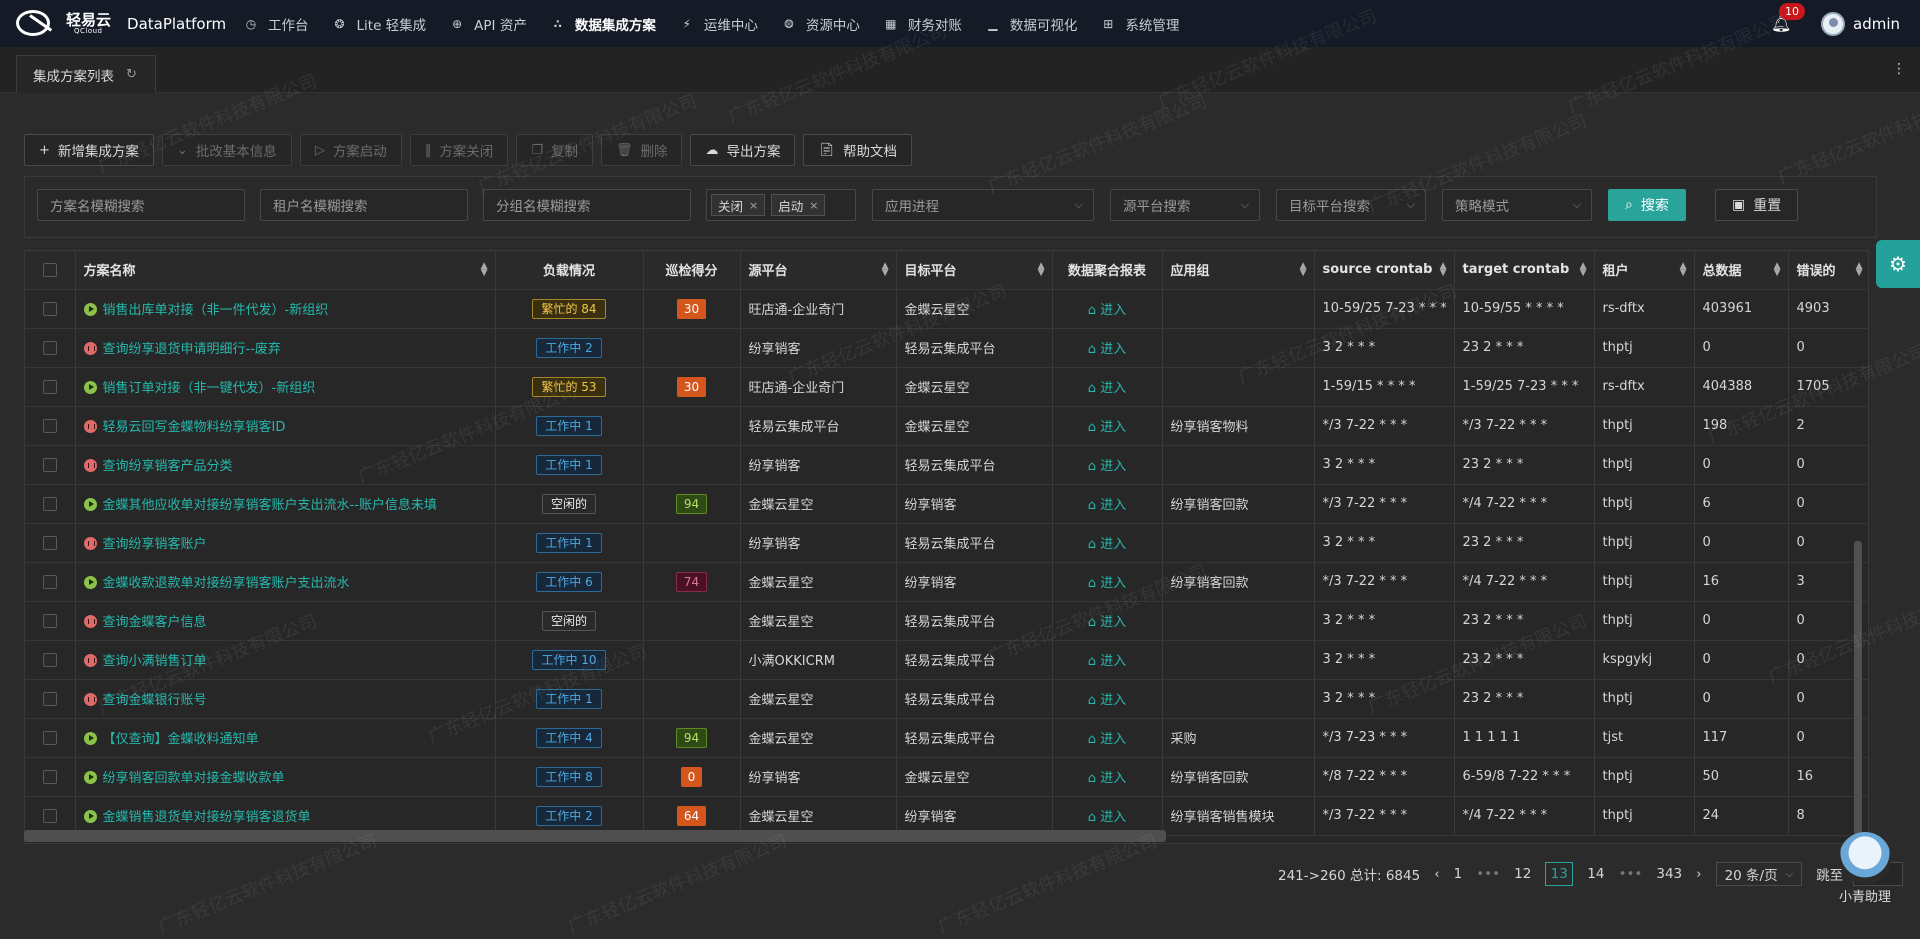 The width and height of the screenshot is (1920, 939). Describe the element at coordinates (194, 427) in the screenshot. I see `solution-name-link: 轻易云回写金蝶物料纷享销客ID` at that location.